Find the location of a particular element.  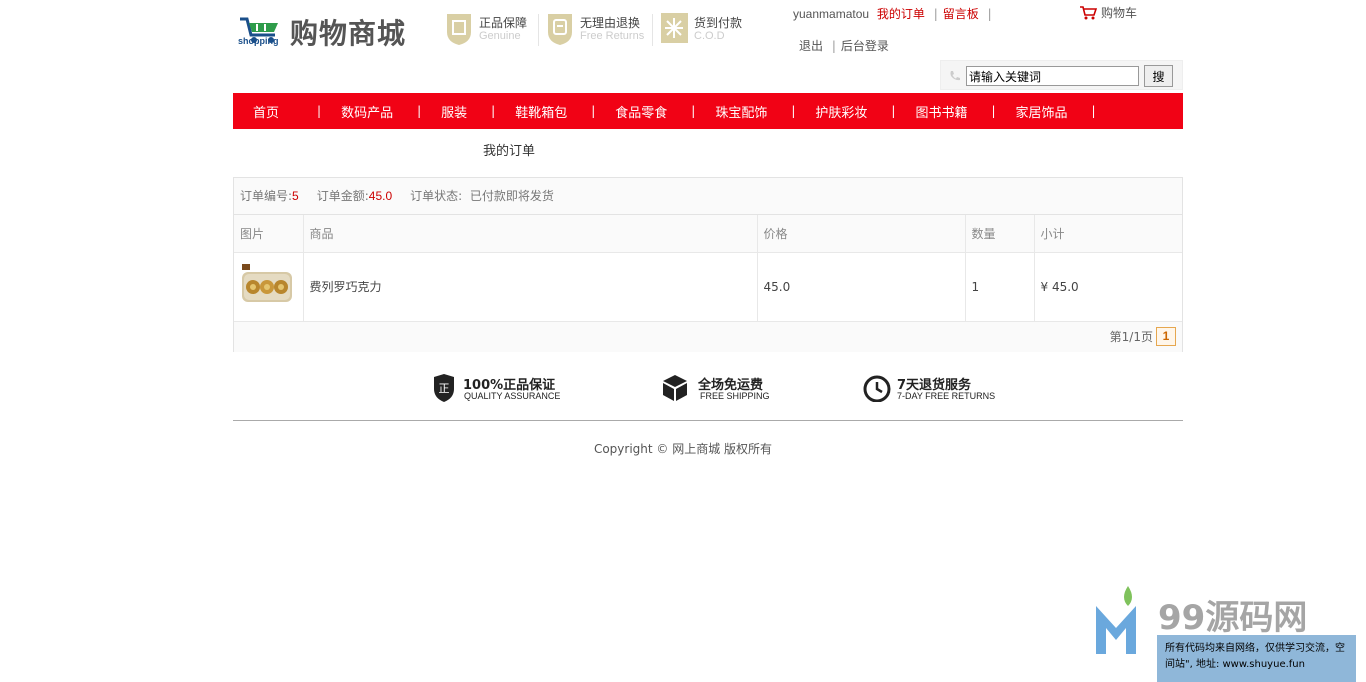

chocolate-box-image is located at coordinates (267, 285).